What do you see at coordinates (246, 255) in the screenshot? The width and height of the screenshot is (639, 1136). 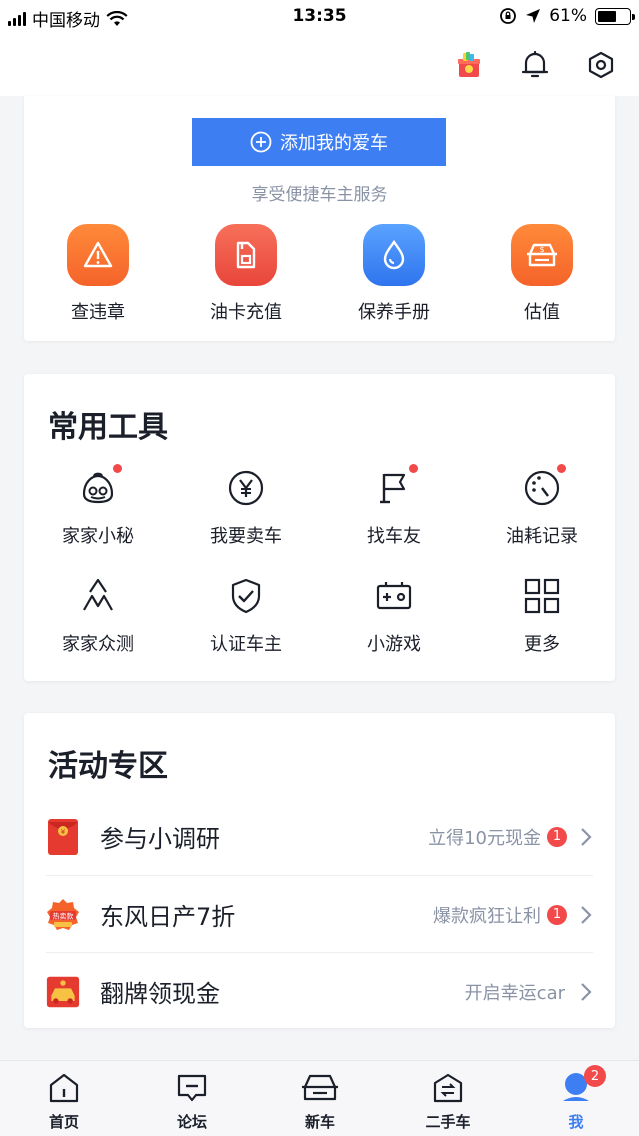 I see `fuel-card-icon` at bounding box center [246, 255].